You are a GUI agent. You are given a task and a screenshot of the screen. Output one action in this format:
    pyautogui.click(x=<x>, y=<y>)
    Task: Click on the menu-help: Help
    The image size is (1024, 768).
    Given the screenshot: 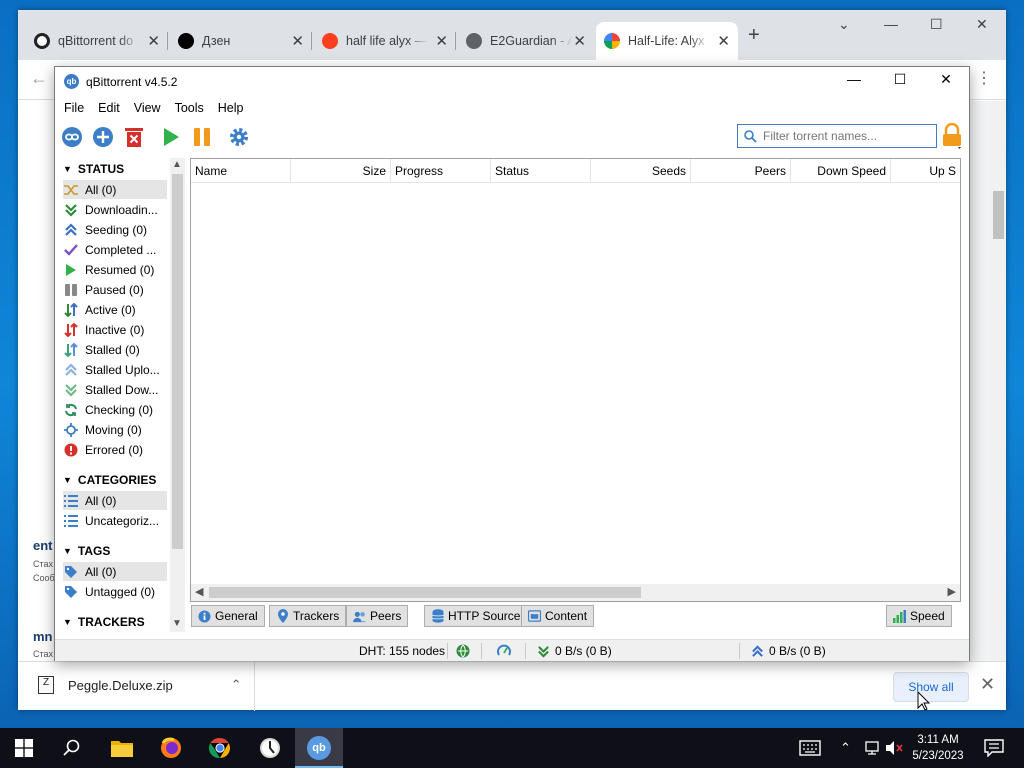 What is the action you would take?
    pyautogui.click(x=231, y=108)
    